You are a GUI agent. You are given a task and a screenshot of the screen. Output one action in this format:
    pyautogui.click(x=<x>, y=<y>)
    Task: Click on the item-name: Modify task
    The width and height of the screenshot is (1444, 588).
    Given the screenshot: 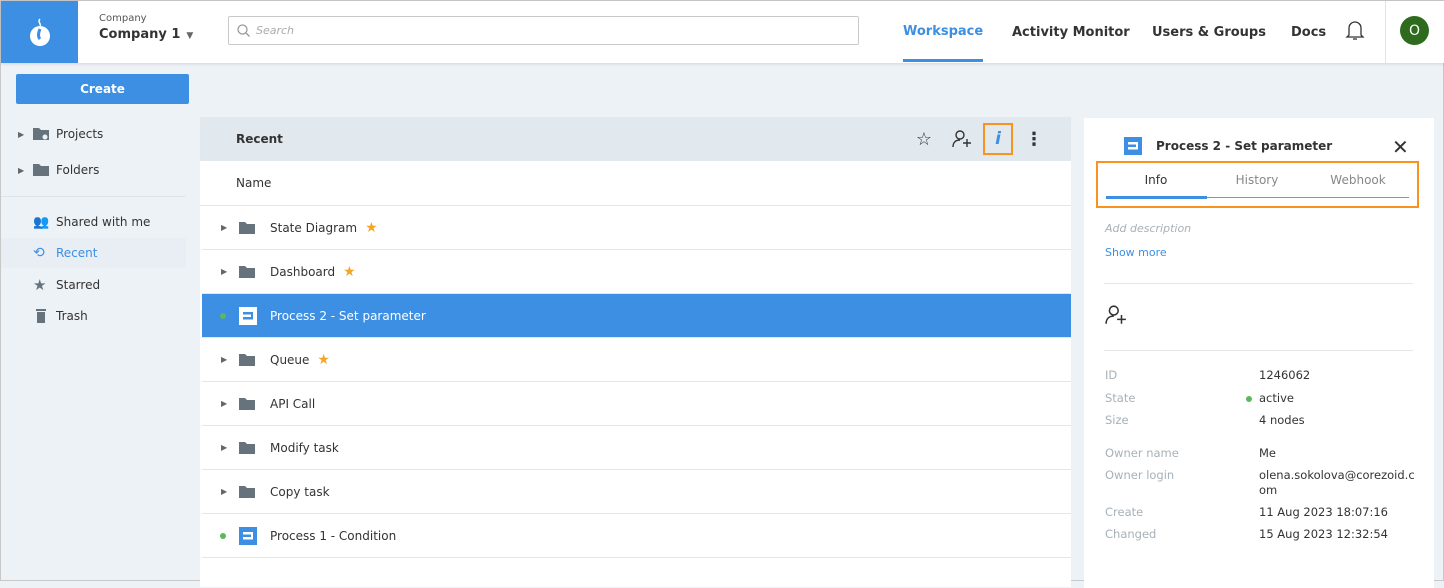 What is the action you would take?
    pyautogui.click(x=304, y=447)
    